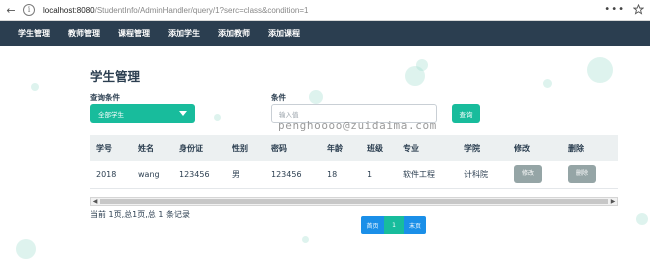 The width and height of the screenshot is (650, 271). What do you see at coordinates (184, 33) in the screenshot?
I see `nav-item-add-student: 添加学生` at bounding box center [184, 33].